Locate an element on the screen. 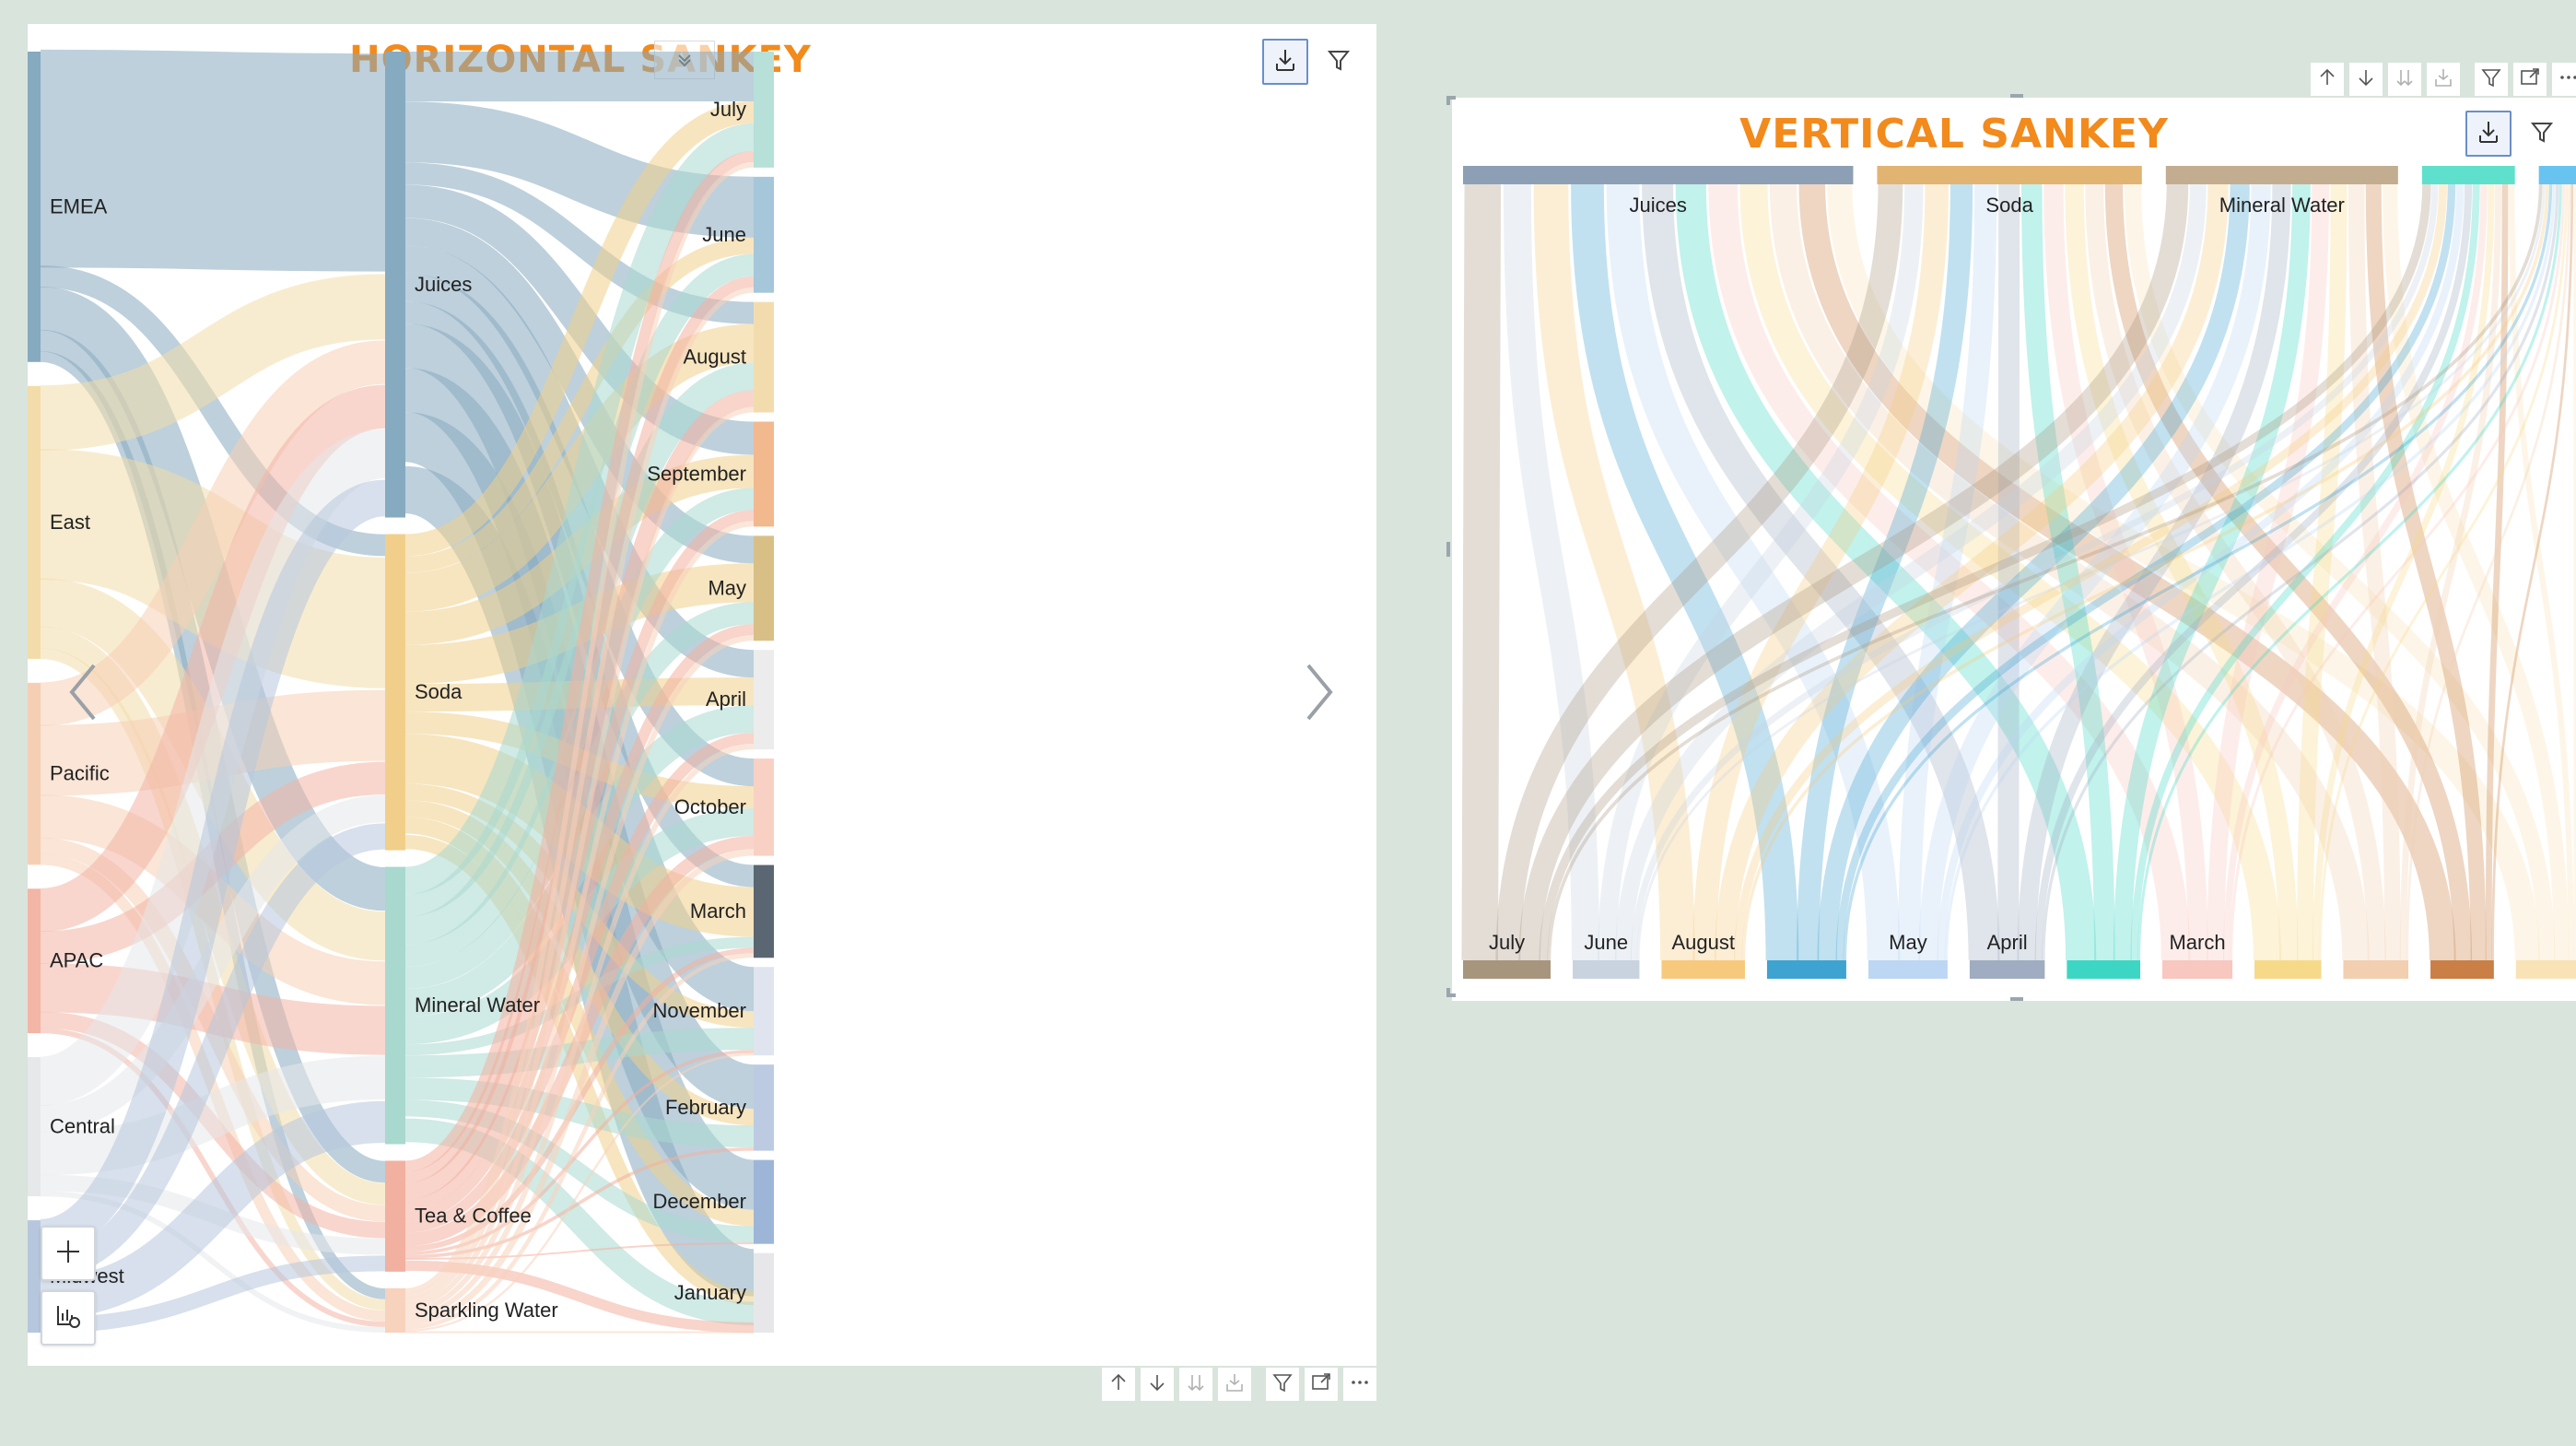 The height and width of the screenshot is (1446, 2576). sankey-node-november is located at coordinates (764, 1011).